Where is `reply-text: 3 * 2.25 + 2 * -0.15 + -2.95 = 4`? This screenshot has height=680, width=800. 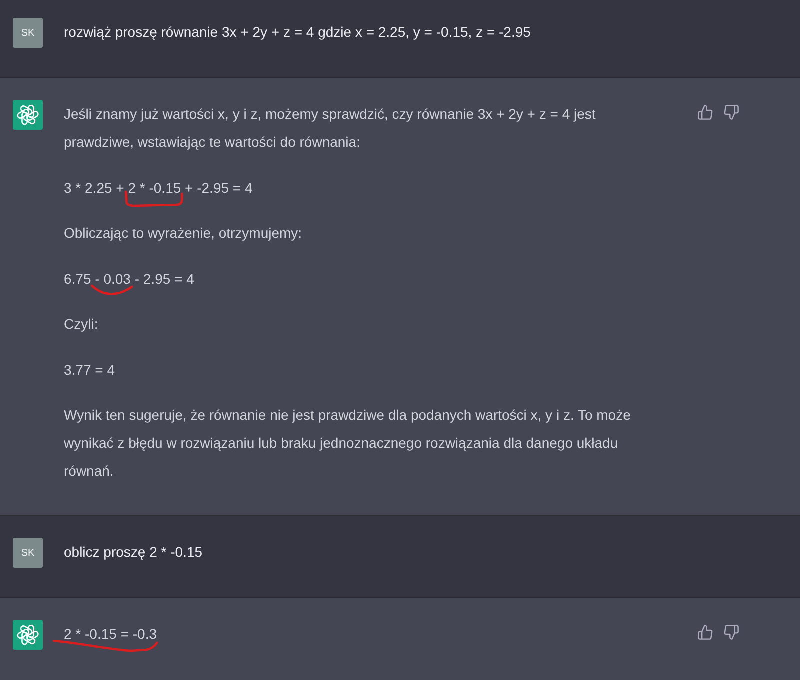 reply-text: 3 * 2.25 + 2 * -0.15 + -2.95 = 4 is located at coordinates (158, 187).